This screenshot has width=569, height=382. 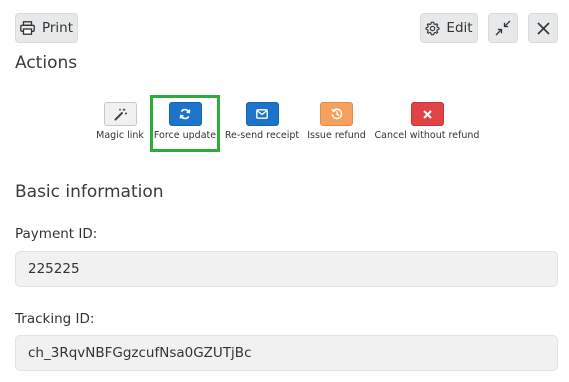 I want to click on actions-heading: Actions, so click(x=46, y=63).